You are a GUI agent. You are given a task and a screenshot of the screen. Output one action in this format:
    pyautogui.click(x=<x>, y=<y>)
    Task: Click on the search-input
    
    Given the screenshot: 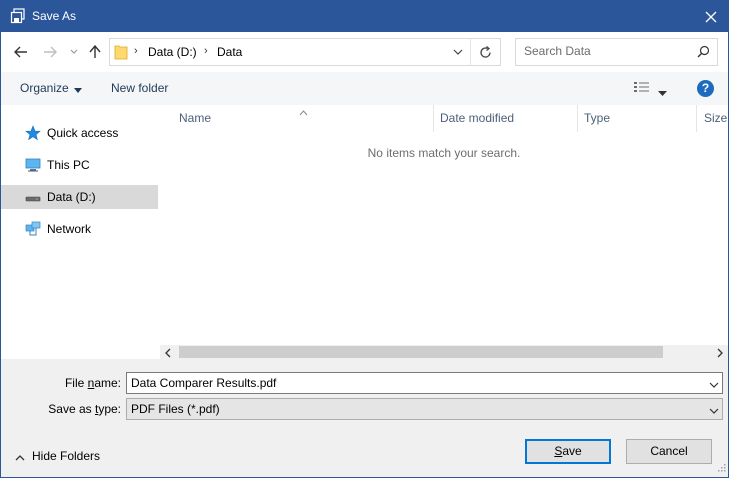 What is the action you would take?
    pyautogui.click(x=606, y=51)
    